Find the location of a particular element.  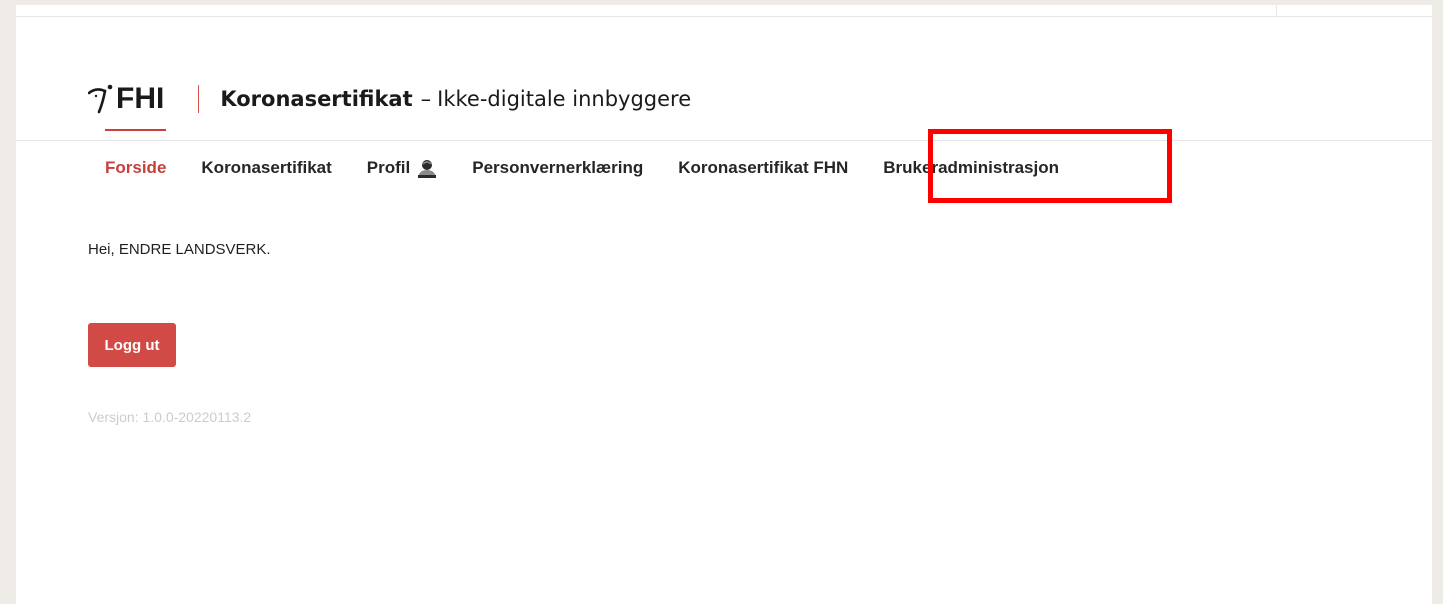

header-separator is located at coordinates (199, 99).